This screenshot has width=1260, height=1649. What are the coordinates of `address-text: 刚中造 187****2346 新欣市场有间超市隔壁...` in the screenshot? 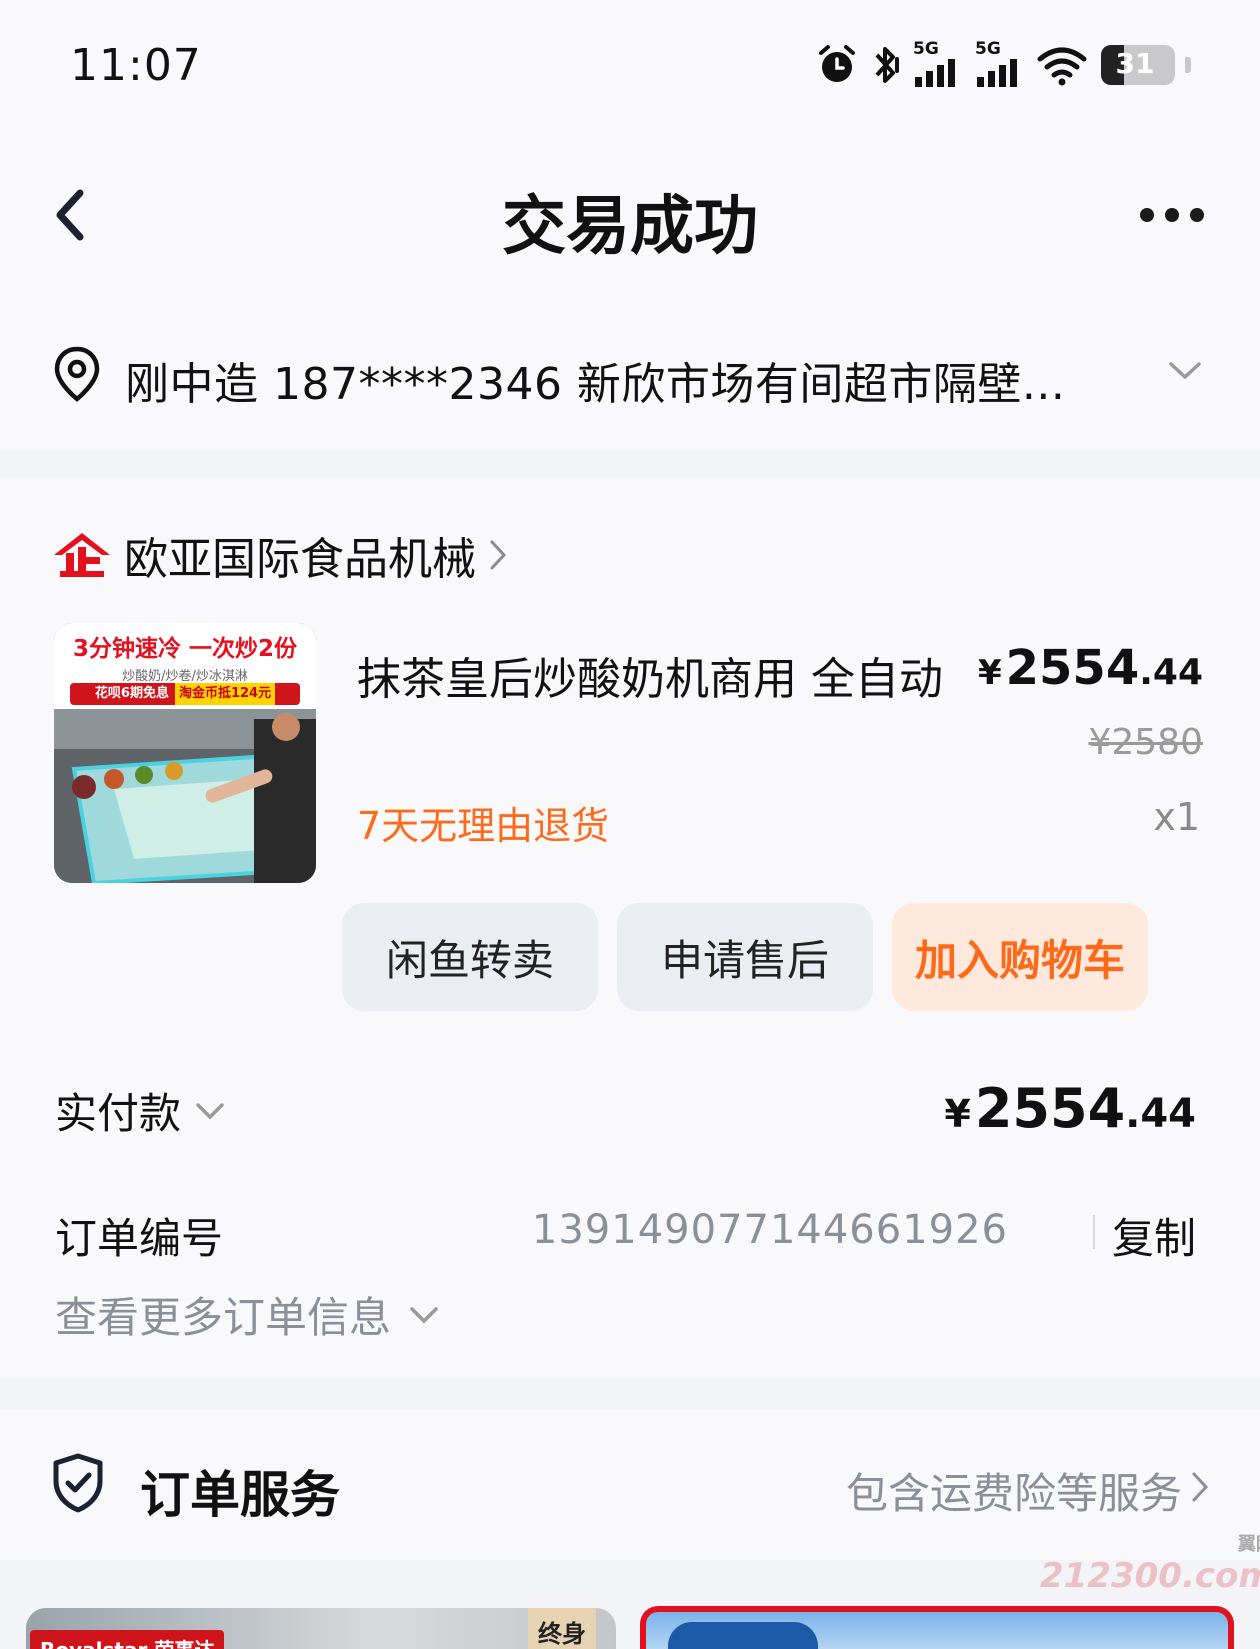 It's located at (595, 384).